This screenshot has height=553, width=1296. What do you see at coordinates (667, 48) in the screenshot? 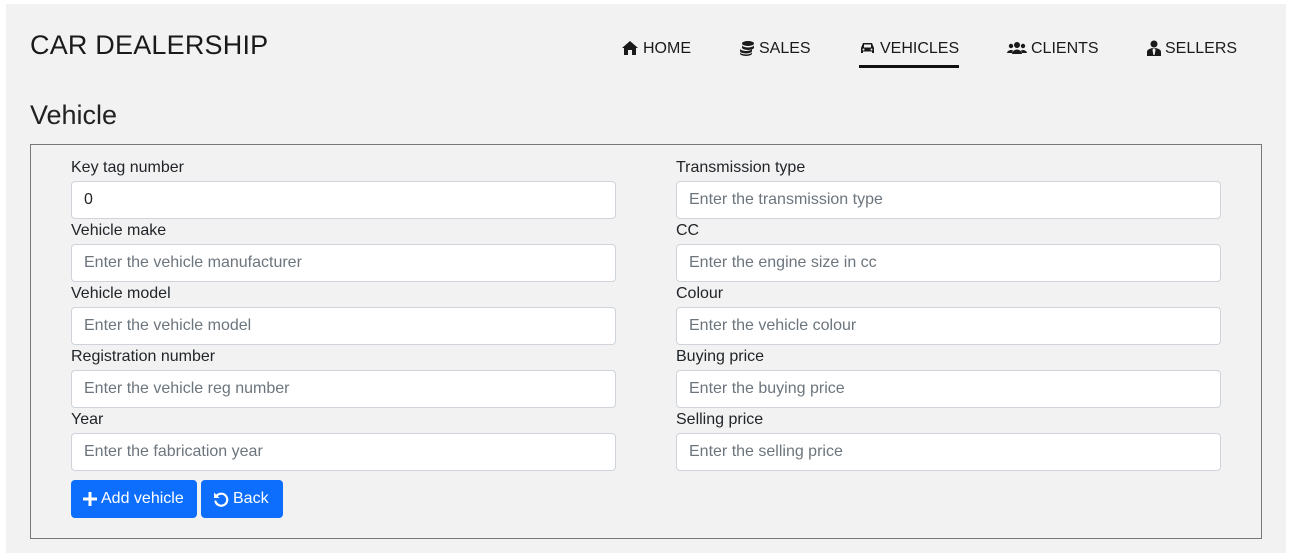
I see `nav-home-label: HOME` at bounding box center [667, 48].